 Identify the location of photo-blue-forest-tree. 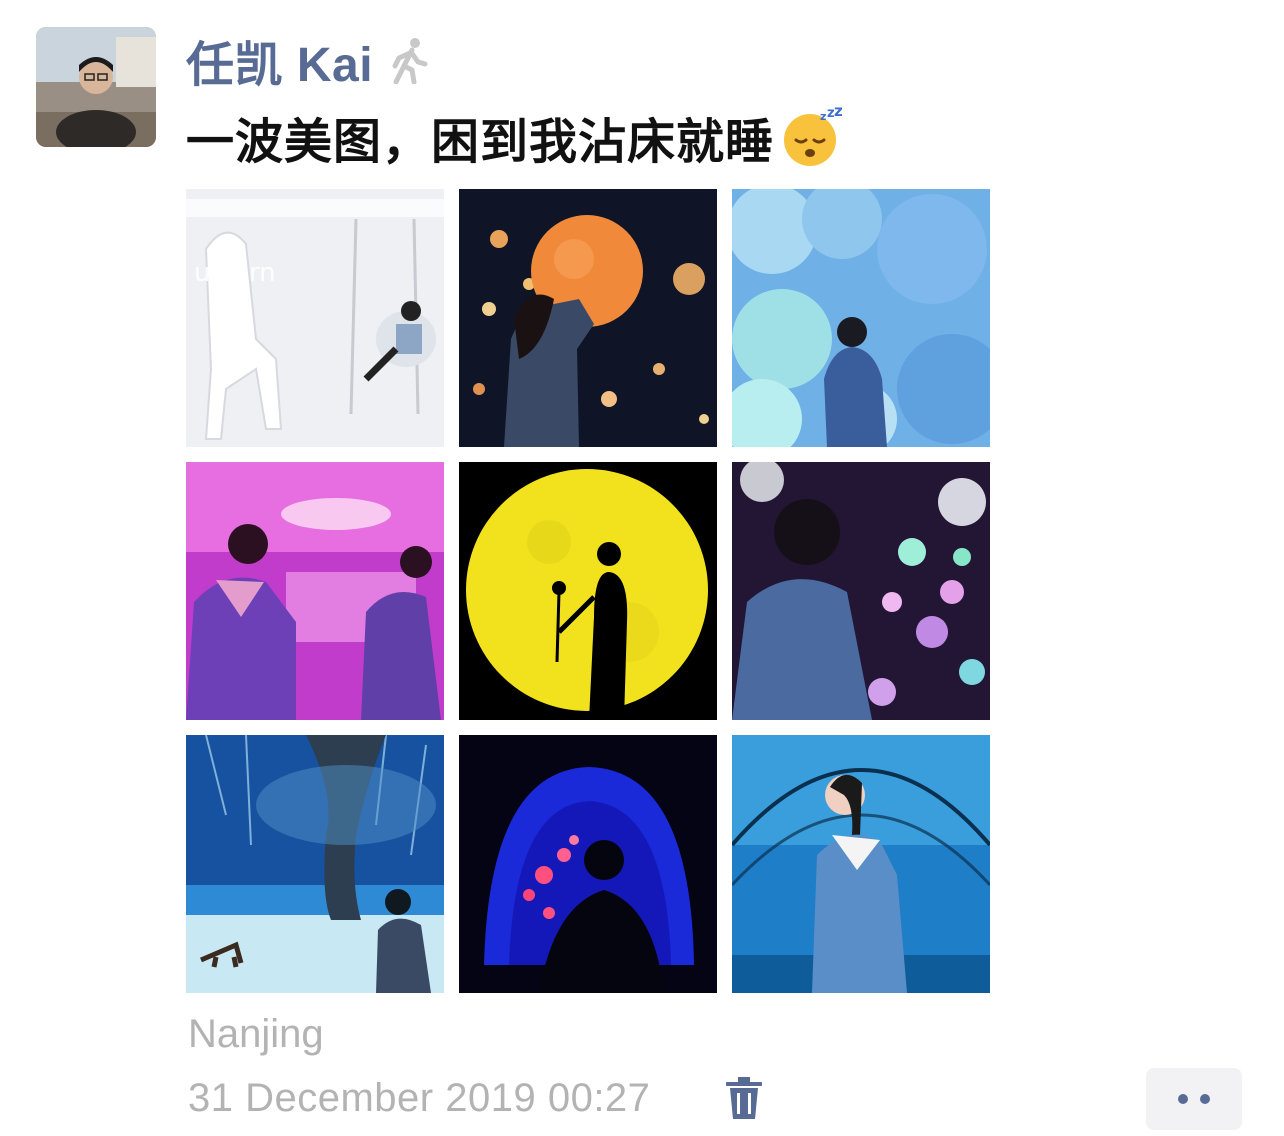
(315, 864).